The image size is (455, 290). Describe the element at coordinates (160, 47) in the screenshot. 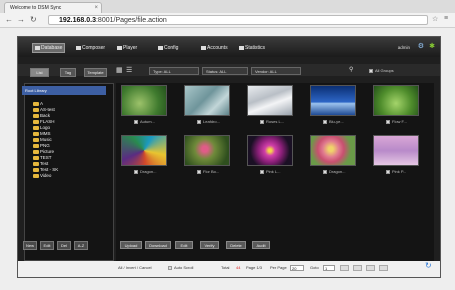

I see `config-icon` at that location.